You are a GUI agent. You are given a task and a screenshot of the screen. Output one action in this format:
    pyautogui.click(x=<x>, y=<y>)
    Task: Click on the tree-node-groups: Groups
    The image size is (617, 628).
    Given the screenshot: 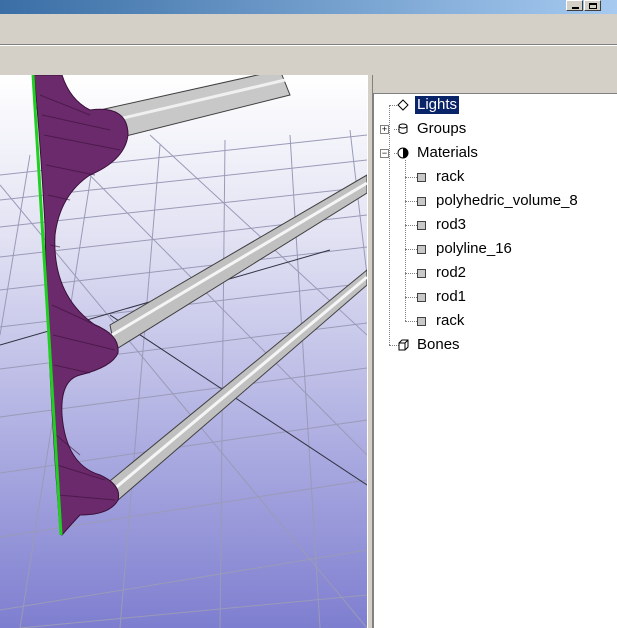 What is the action you would take?
    pyautogui.click(x=432, y=129)
    